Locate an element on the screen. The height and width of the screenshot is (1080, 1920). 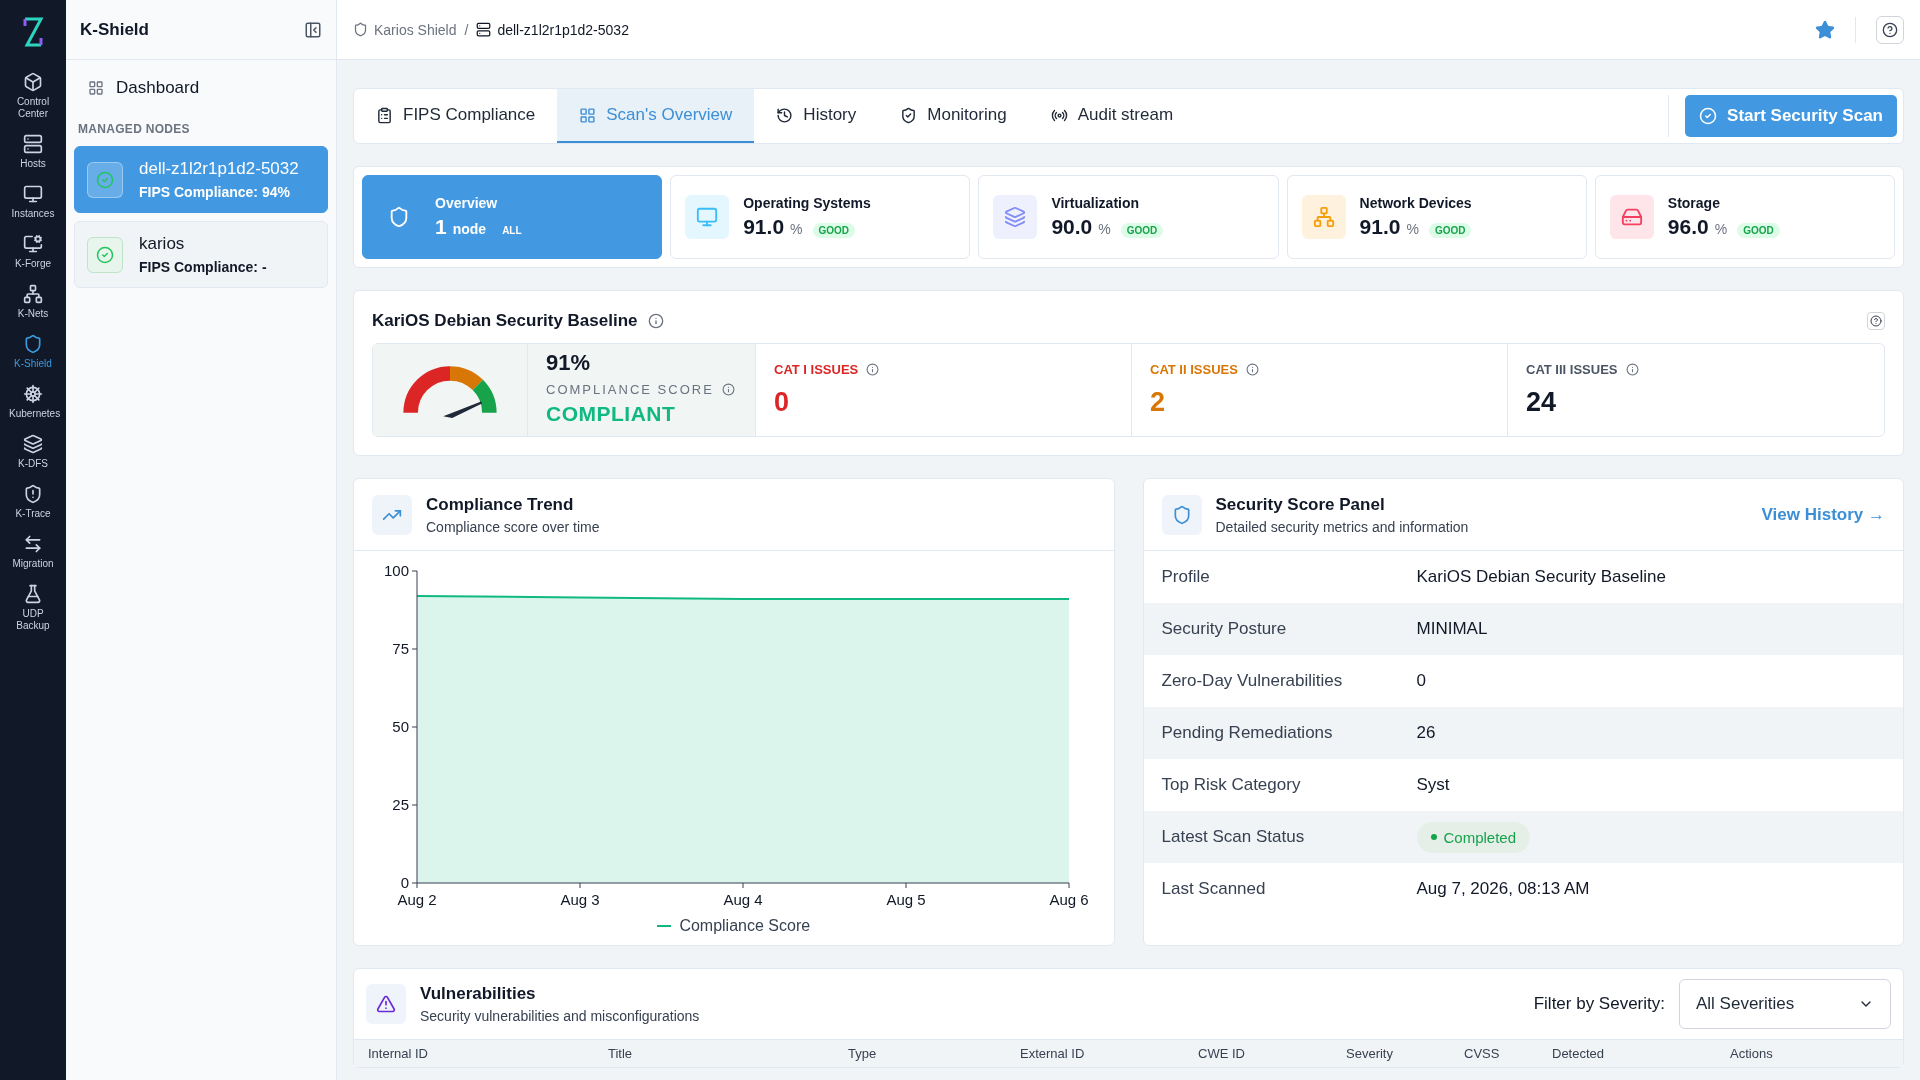
issue-count: 24 is located at coordinates (1542, 402).